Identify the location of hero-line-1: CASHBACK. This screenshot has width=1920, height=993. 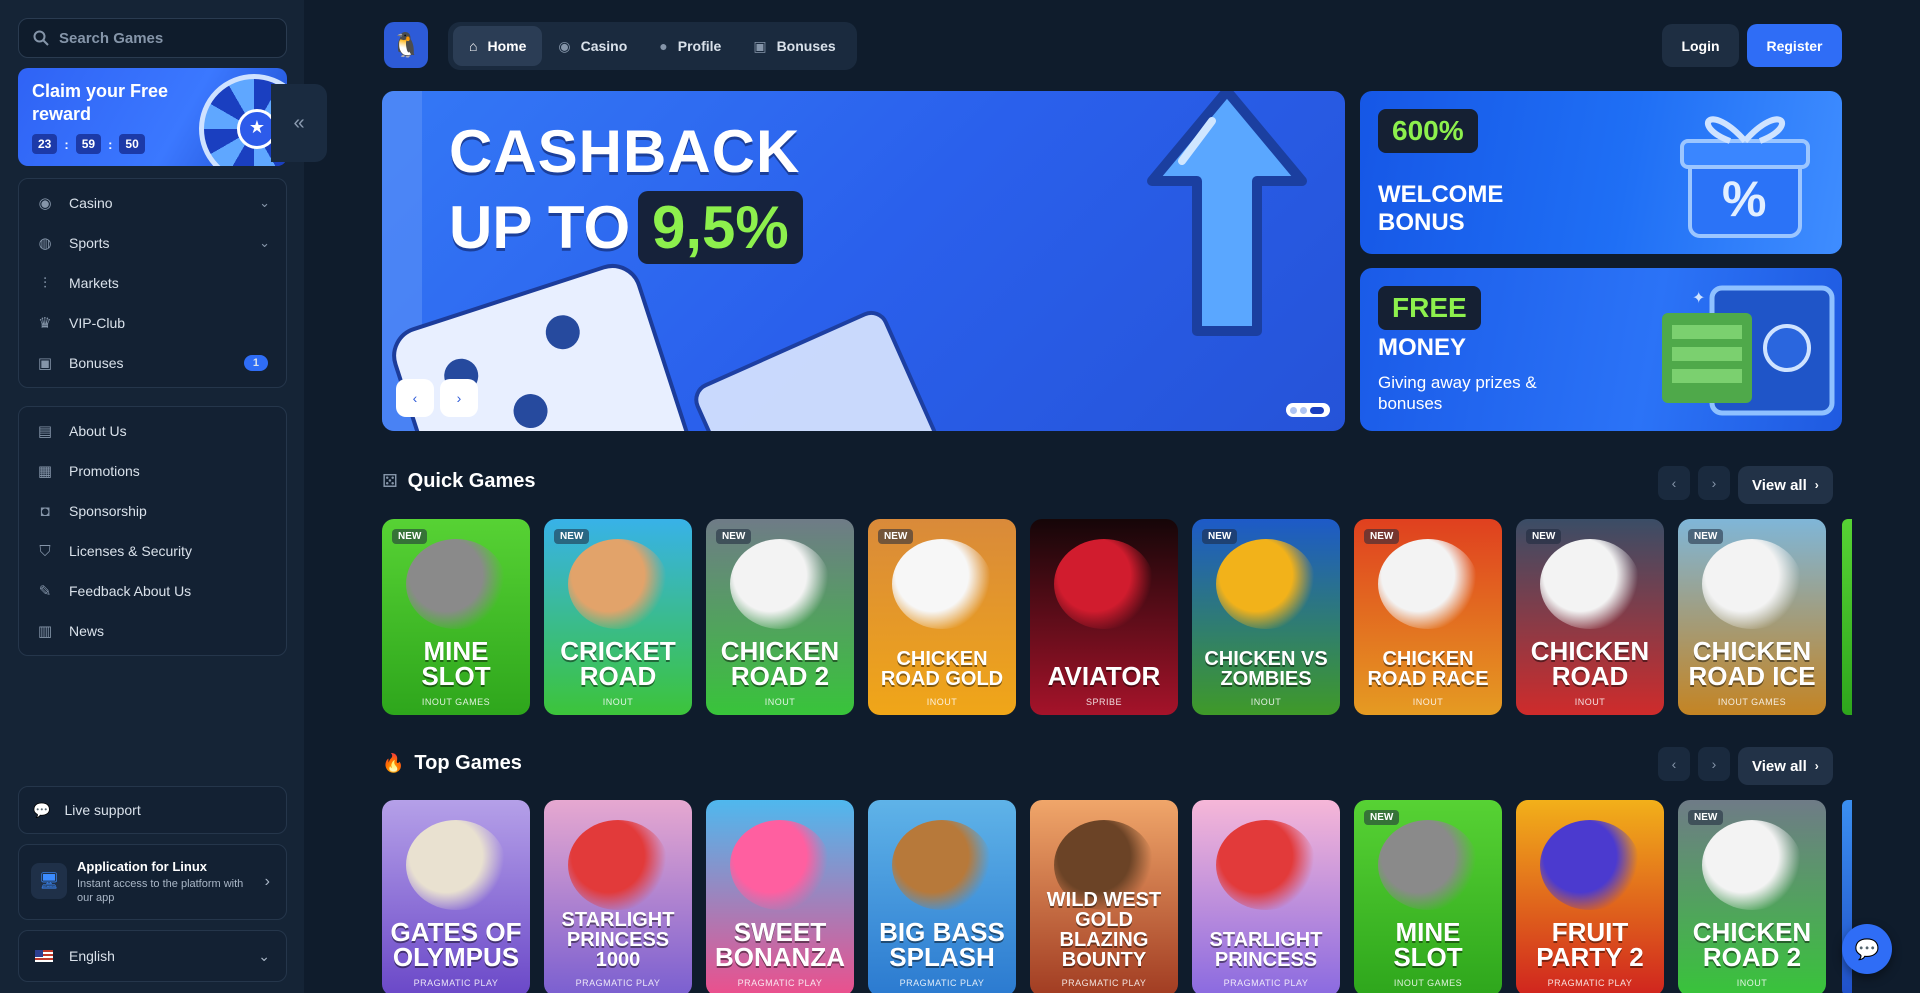
(625, 151).